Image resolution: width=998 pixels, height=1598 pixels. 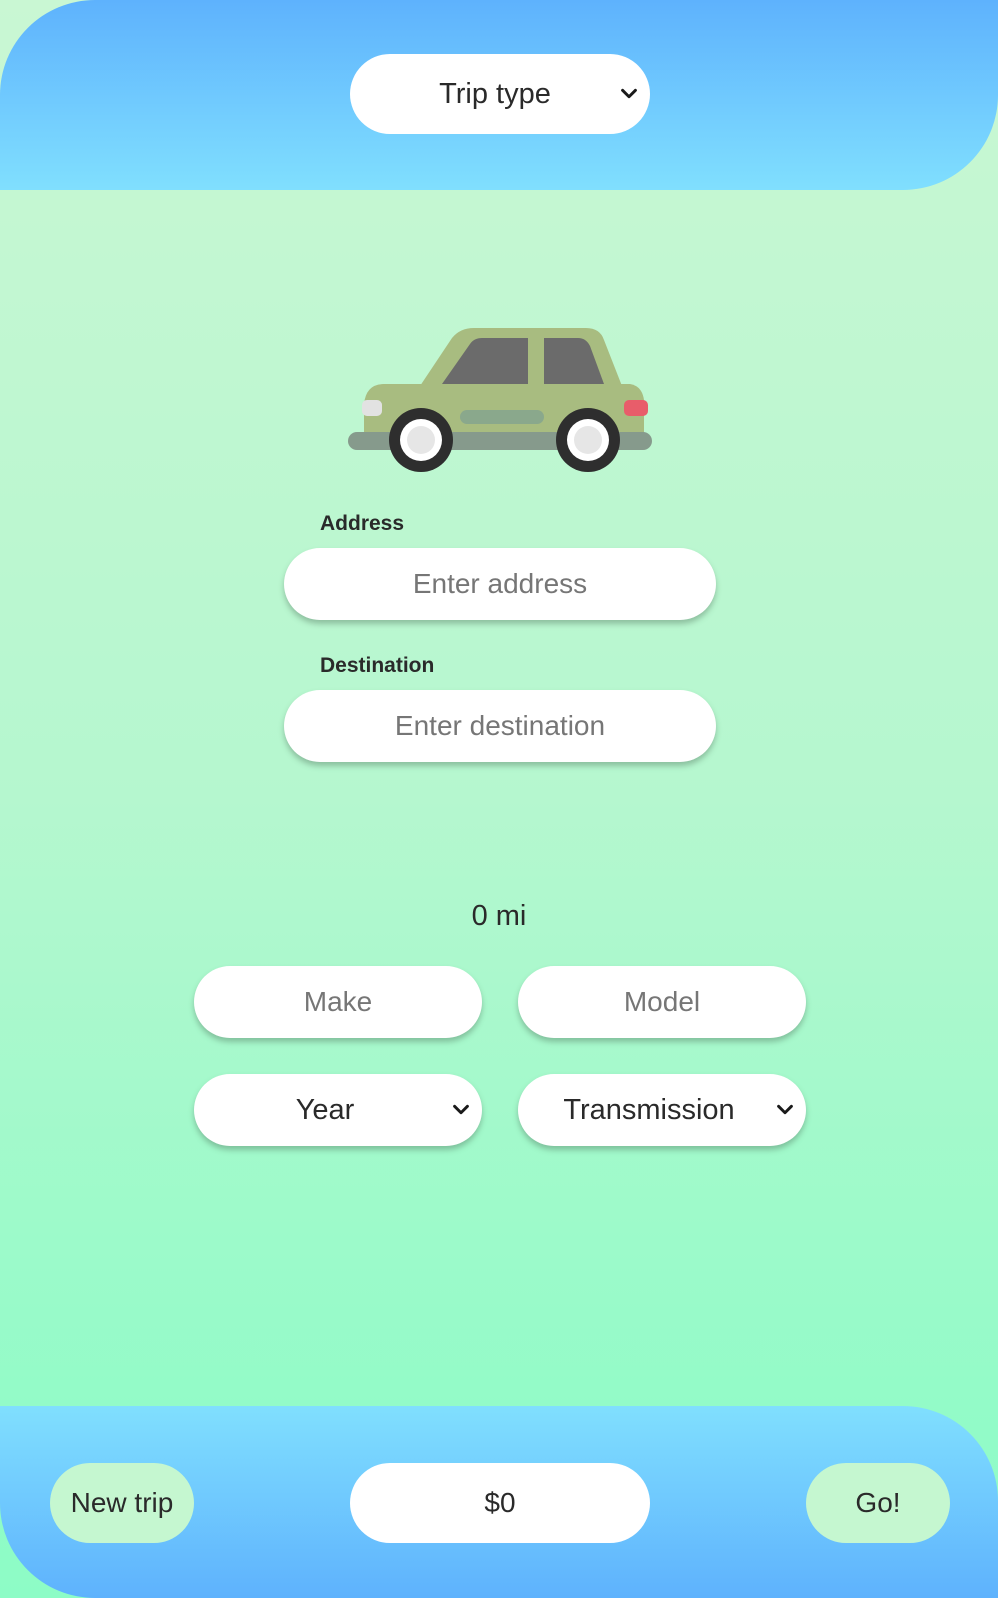 I want to click on car-icon, so click(x=500, y=400).